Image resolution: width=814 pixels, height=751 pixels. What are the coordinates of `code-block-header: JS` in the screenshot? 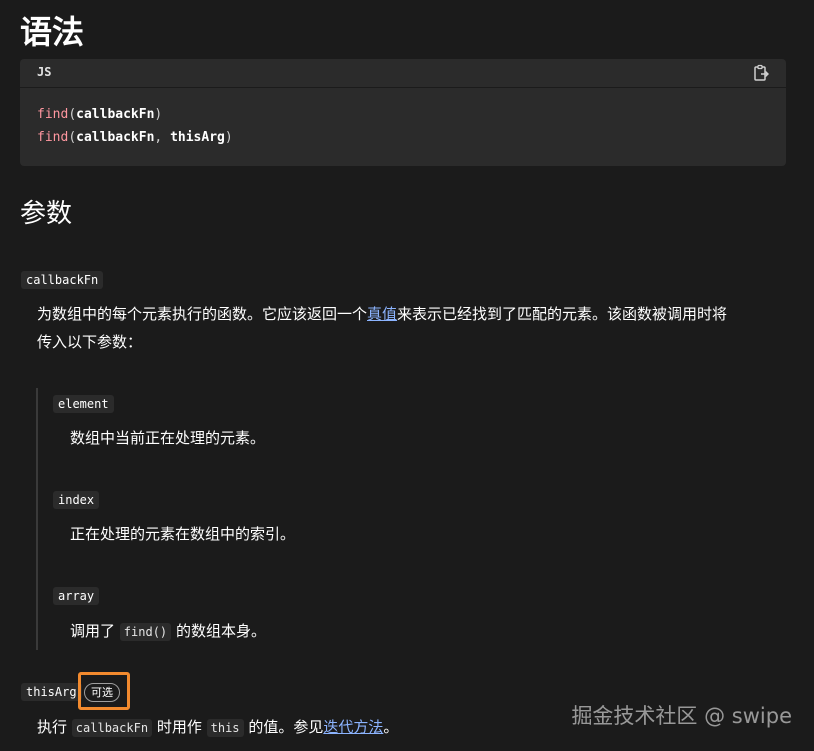 It's located at (403, 73).